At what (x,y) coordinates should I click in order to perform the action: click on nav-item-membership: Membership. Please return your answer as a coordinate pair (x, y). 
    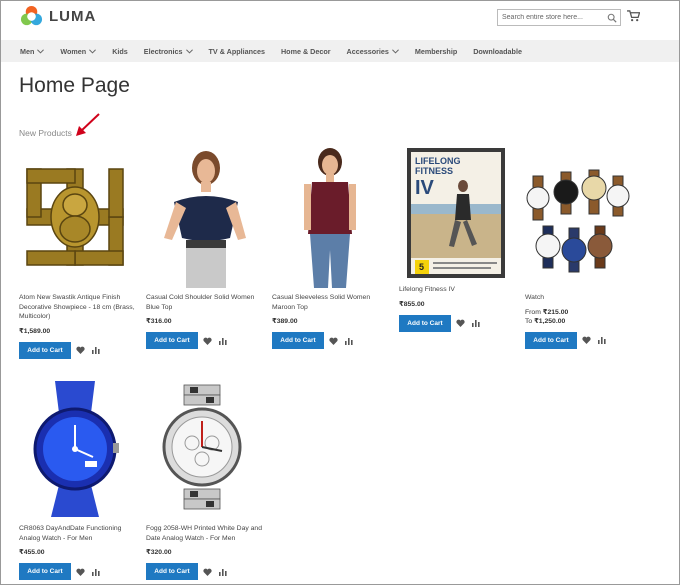
    Looking at the image, I should click on (436, 51).